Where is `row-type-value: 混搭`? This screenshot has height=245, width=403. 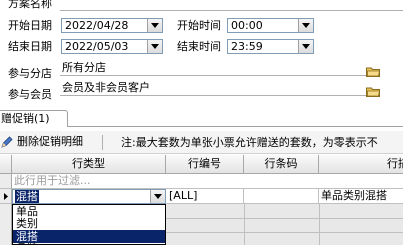 row-type-value: 混搭 is located at coordinates (27, 196).